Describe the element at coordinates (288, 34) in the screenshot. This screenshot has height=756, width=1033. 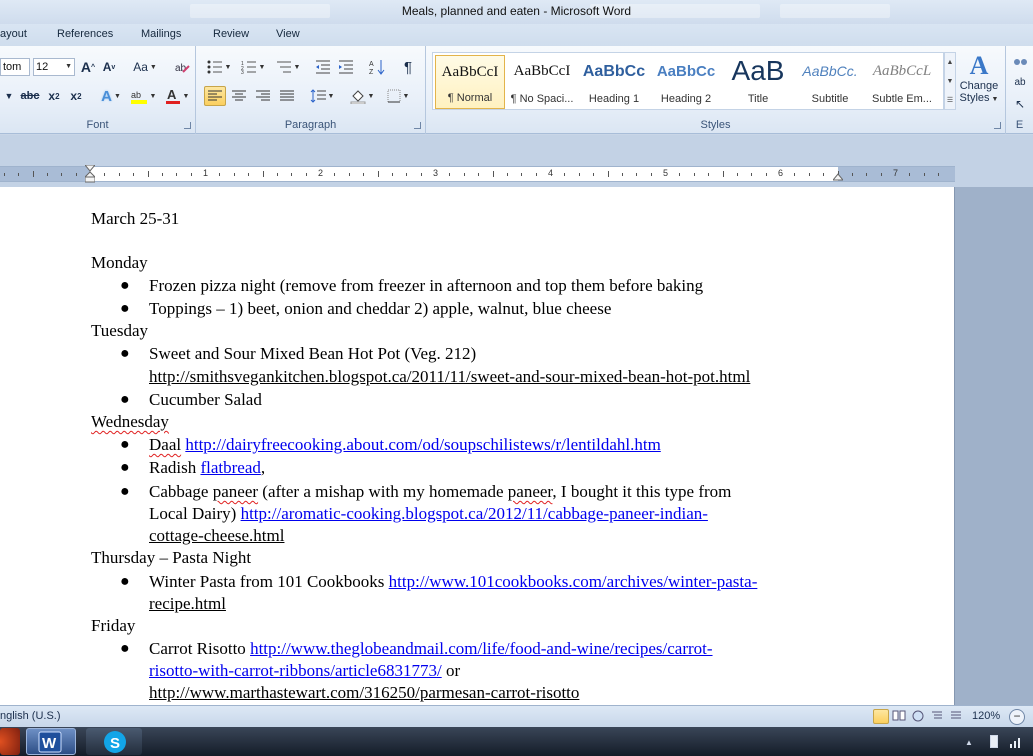
I see `tab-view: View` at that location.